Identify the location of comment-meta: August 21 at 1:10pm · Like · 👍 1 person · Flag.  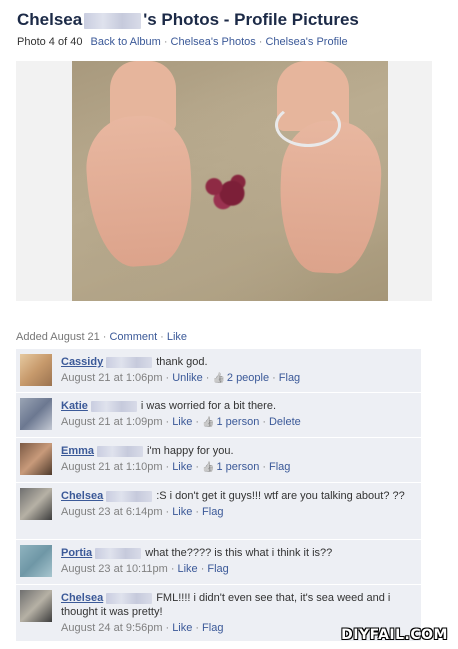
(239, 467).